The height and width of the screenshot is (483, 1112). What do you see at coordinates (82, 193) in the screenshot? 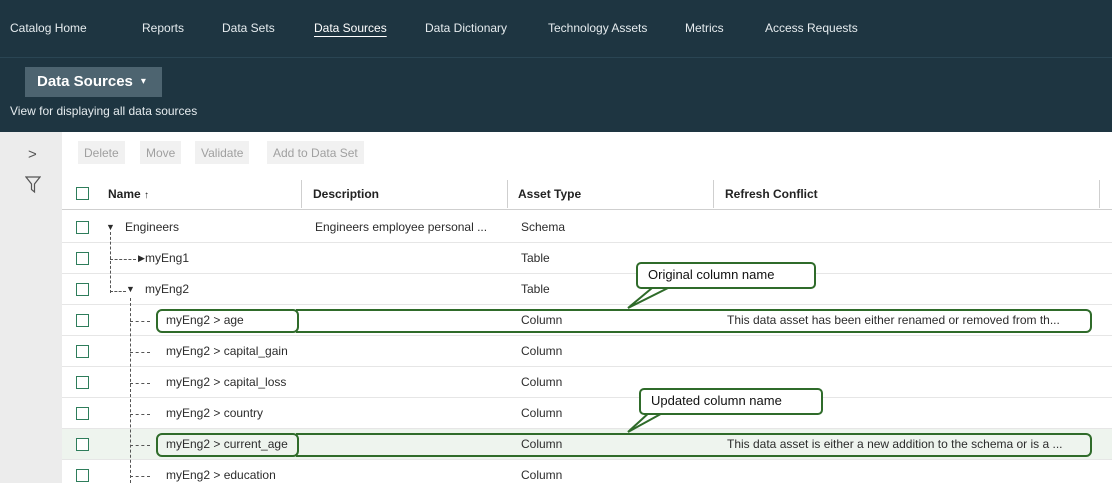
I see `select-all-checkbox` at bounding box center [82, 193].